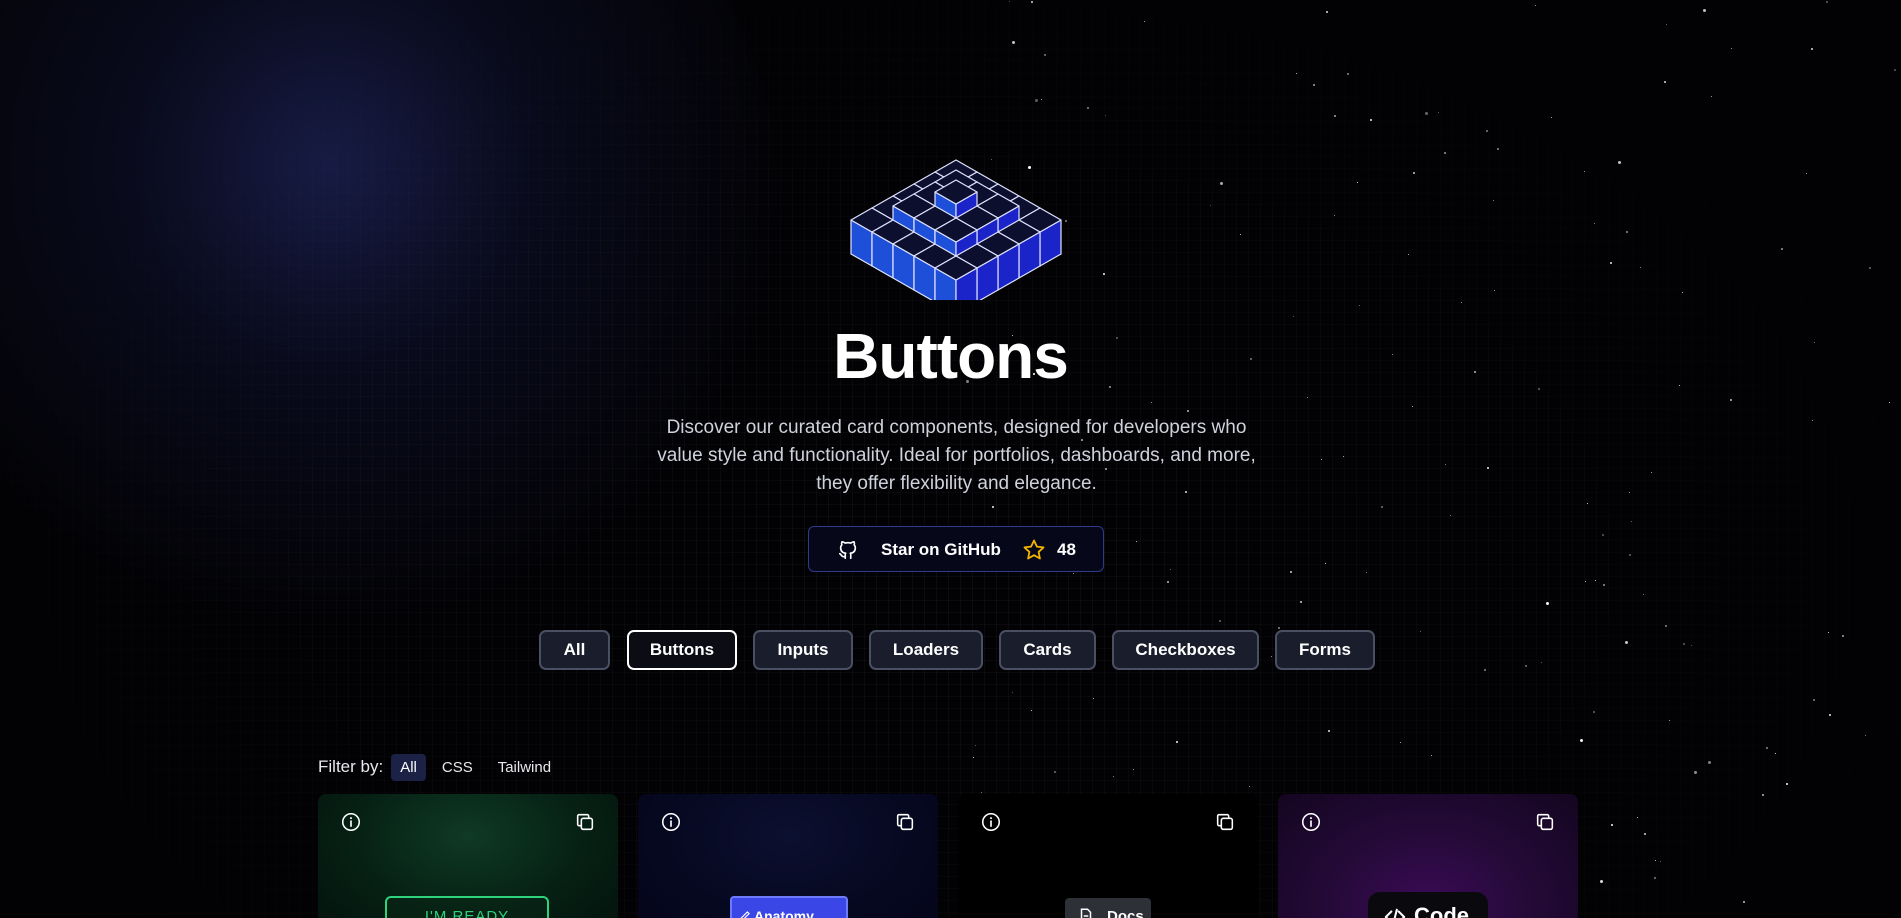  Describe the element at coordinates (1034, 549) in the screenshot. I see `star-icon` at that location.